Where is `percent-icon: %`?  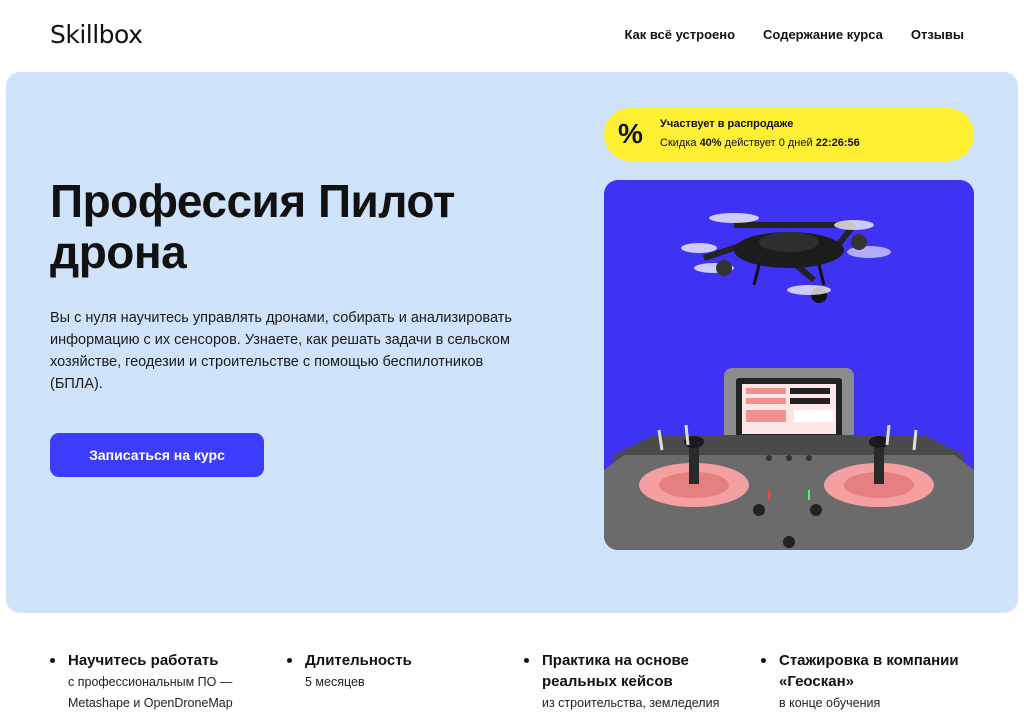
percent-icon: % is located at coordinates (630, 133).